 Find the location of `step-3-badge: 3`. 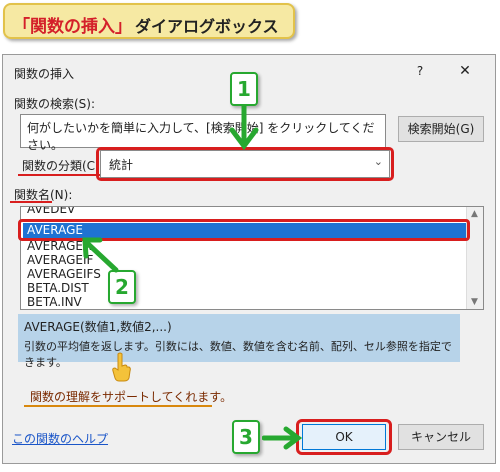

step-3-badge: 3 is located at coordinates (246, 437).